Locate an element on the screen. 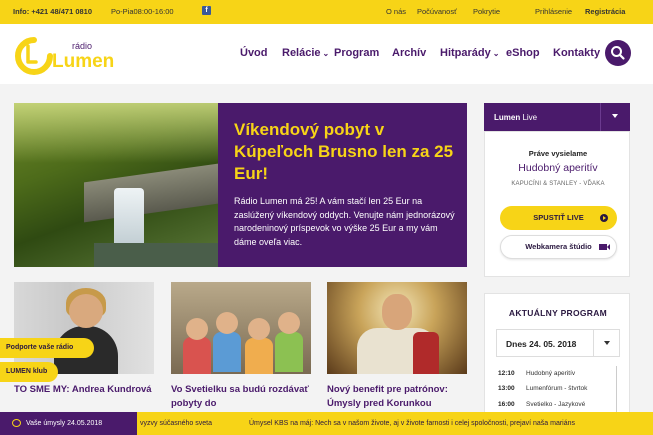 Image resolution: width=653 pixels, height=435 pixels. search-icon is located at coordinates (618, 53).